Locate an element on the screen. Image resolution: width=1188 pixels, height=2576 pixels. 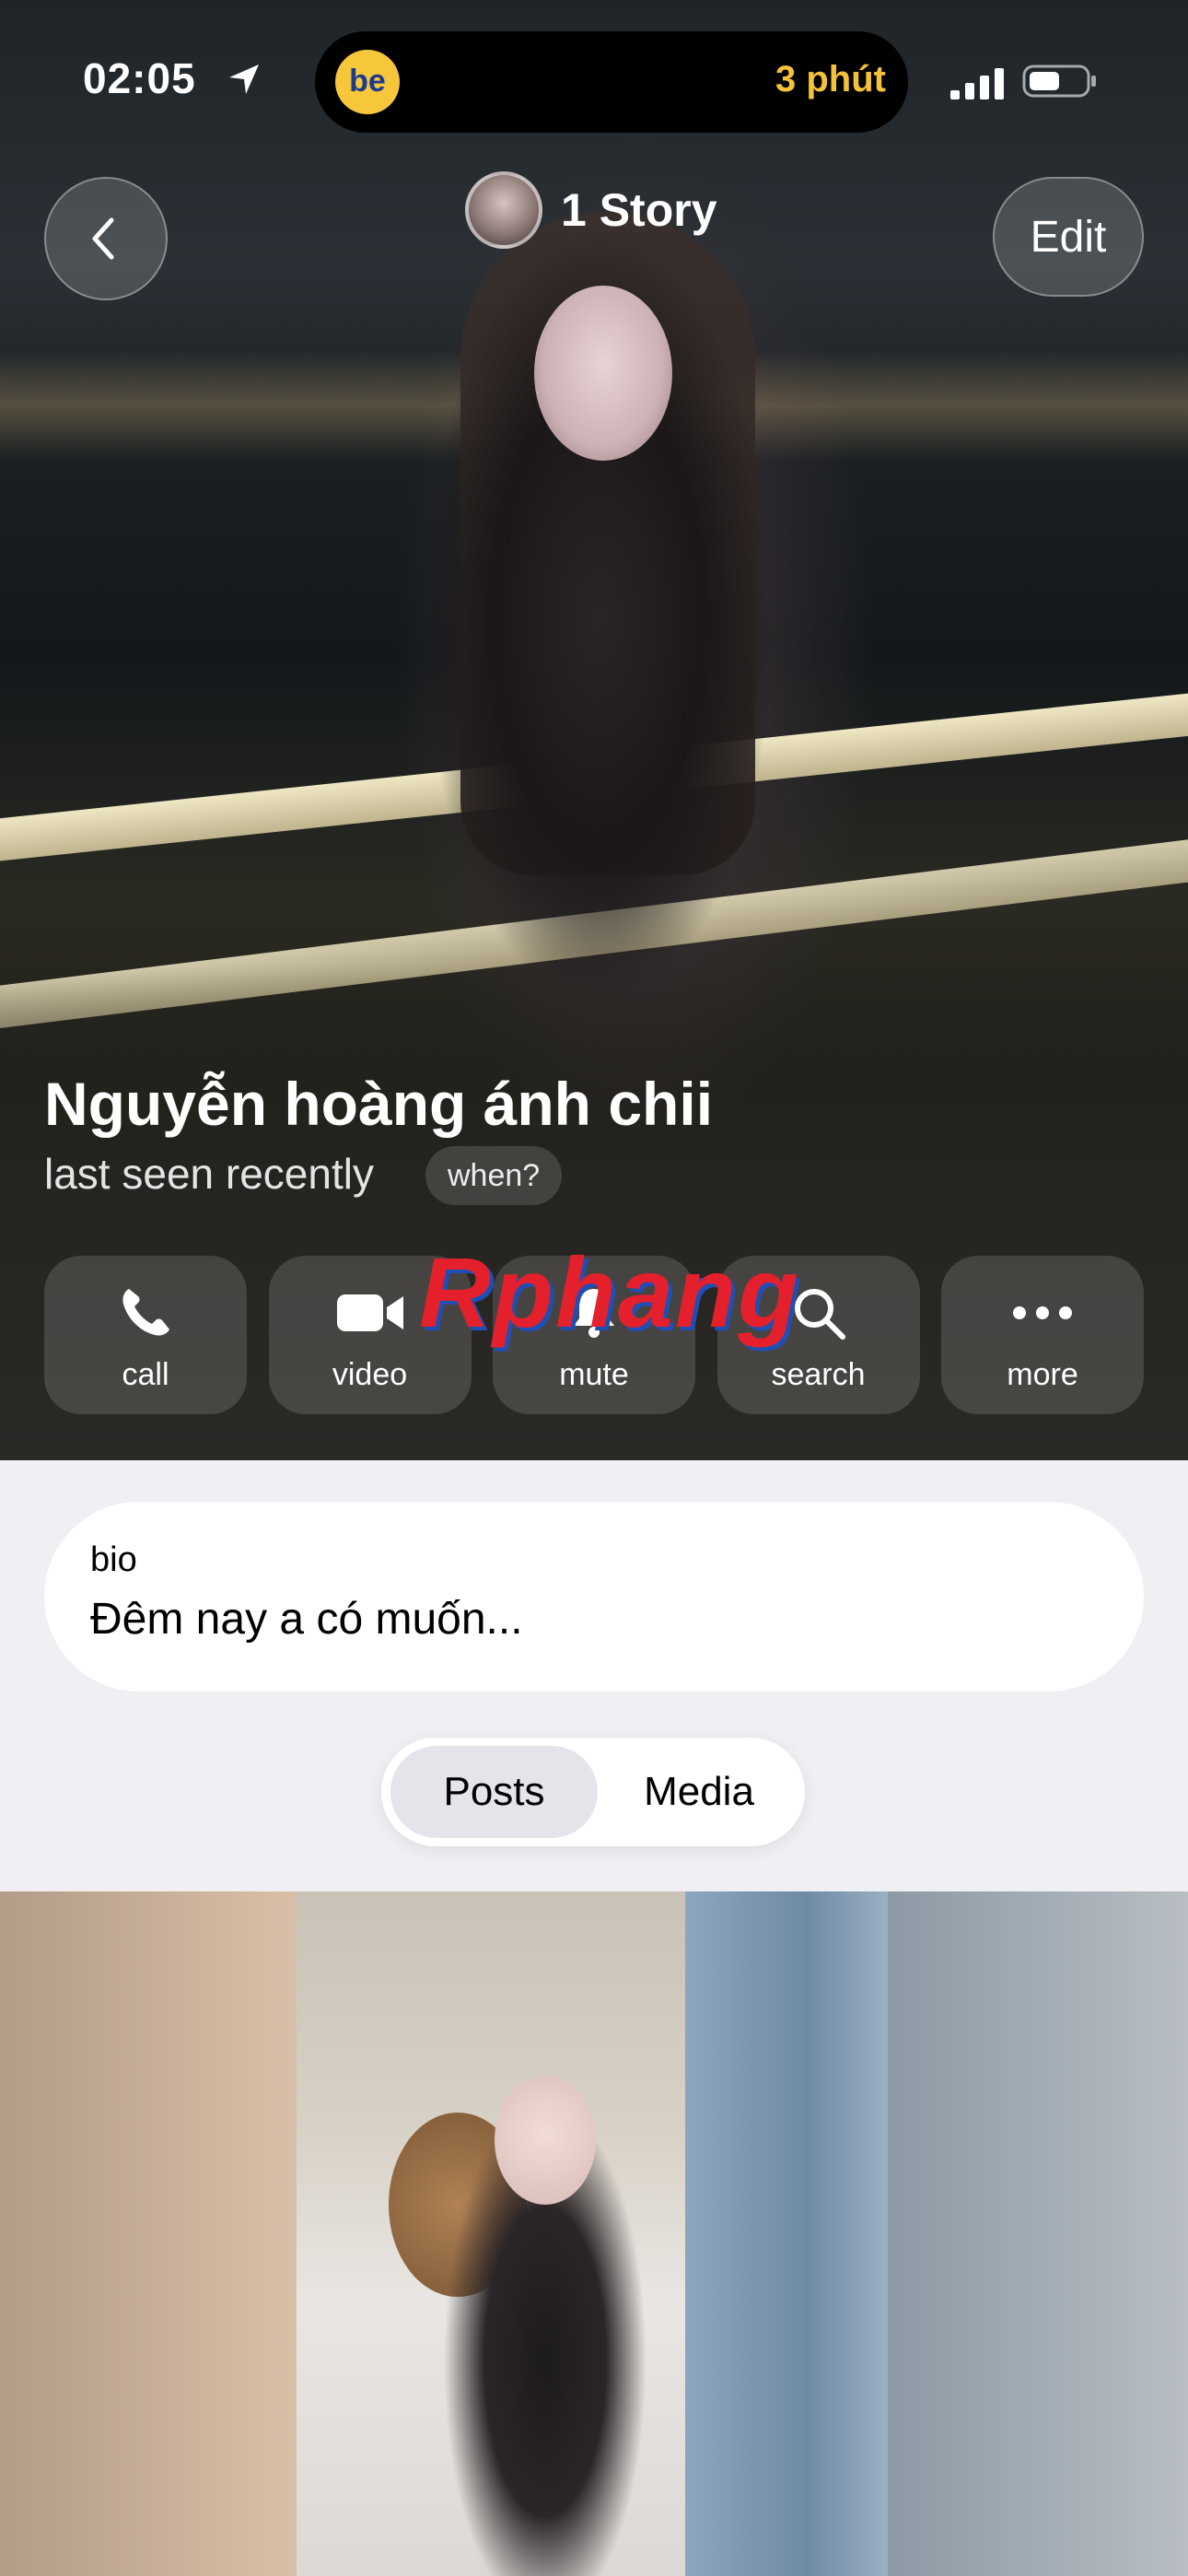
dynamic-island: be 3 phút is located at coordinates (611, 82).